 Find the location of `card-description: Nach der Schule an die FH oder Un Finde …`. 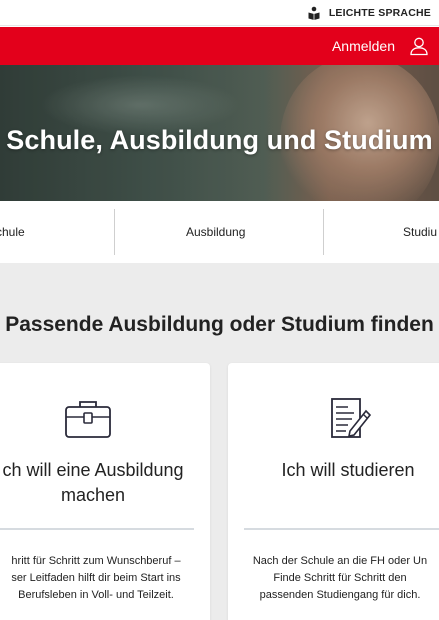

card-description: Nach der Schule an die FH oder Un Finde … is located at coordinates (340, 578).